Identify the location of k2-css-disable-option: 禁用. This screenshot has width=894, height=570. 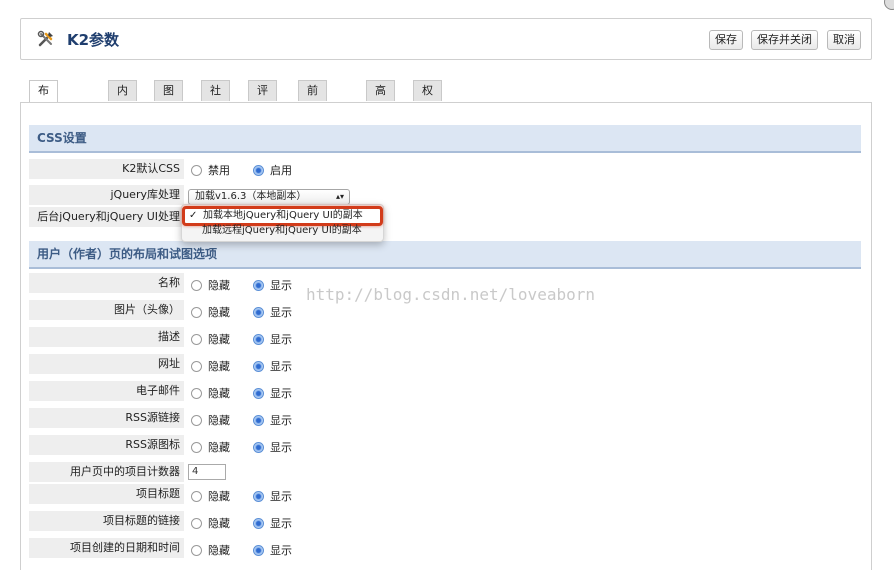
(210, 171).